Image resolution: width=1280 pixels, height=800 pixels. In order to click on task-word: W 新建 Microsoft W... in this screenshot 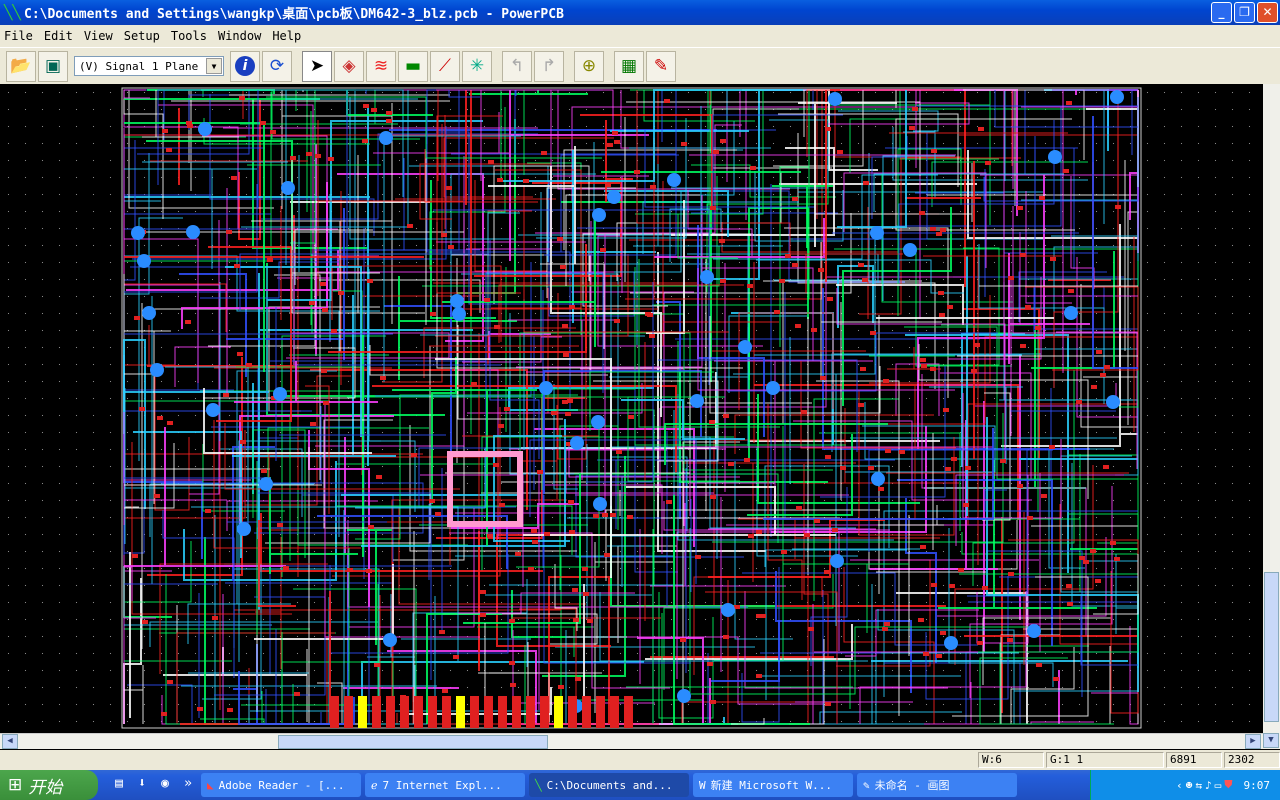, I will do `click(773, 785)`.